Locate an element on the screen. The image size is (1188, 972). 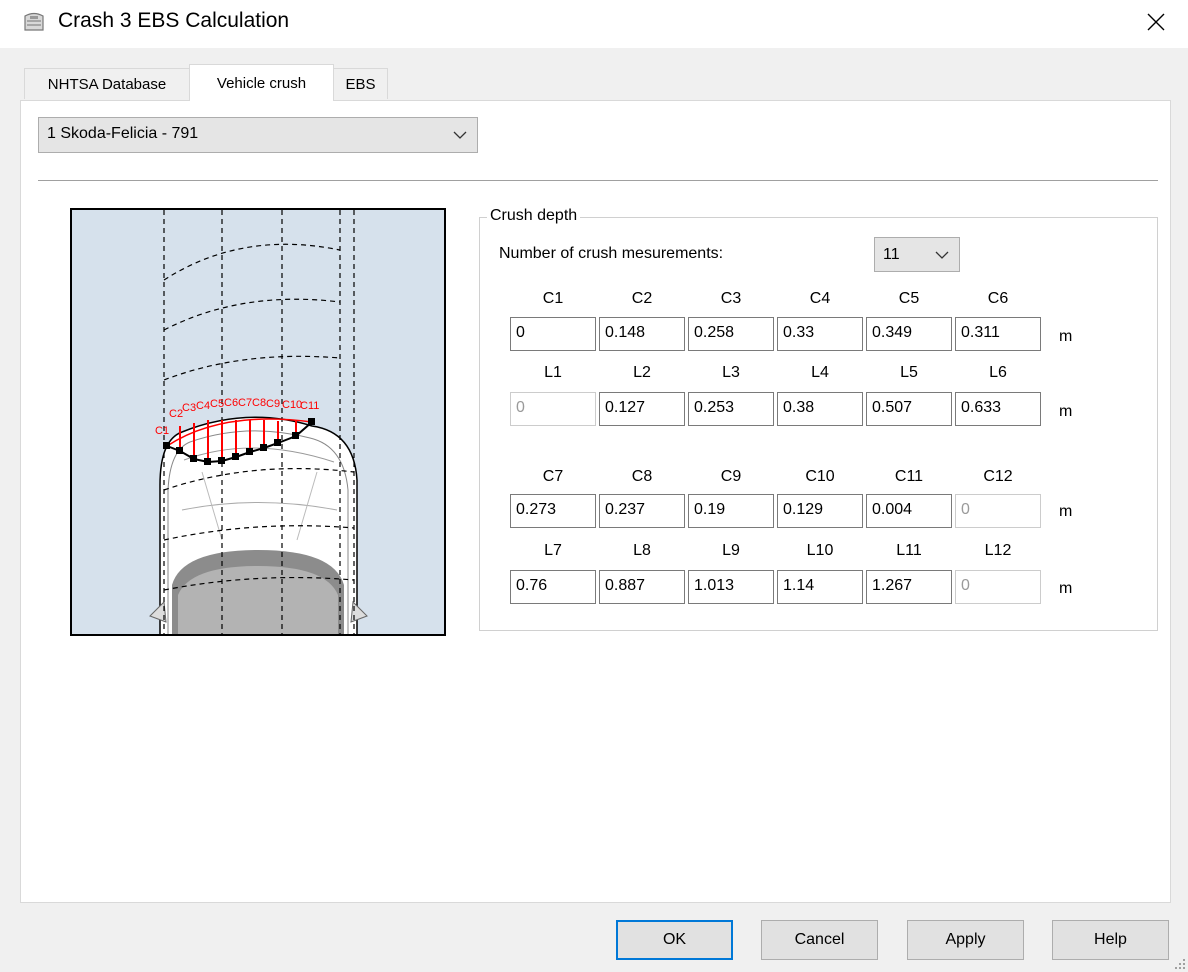
field-c1: 0 is located at coordinates (553, 334).